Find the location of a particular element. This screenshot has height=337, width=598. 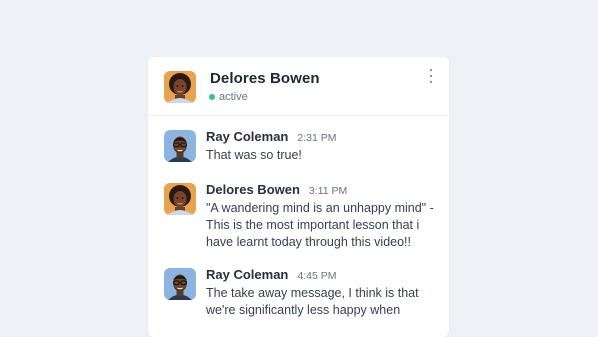

message-author: Delores Bowen is located at coordinates (253, 189).